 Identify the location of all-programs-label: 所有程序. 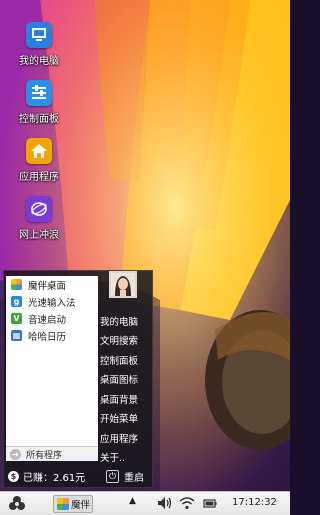
(44, 455).